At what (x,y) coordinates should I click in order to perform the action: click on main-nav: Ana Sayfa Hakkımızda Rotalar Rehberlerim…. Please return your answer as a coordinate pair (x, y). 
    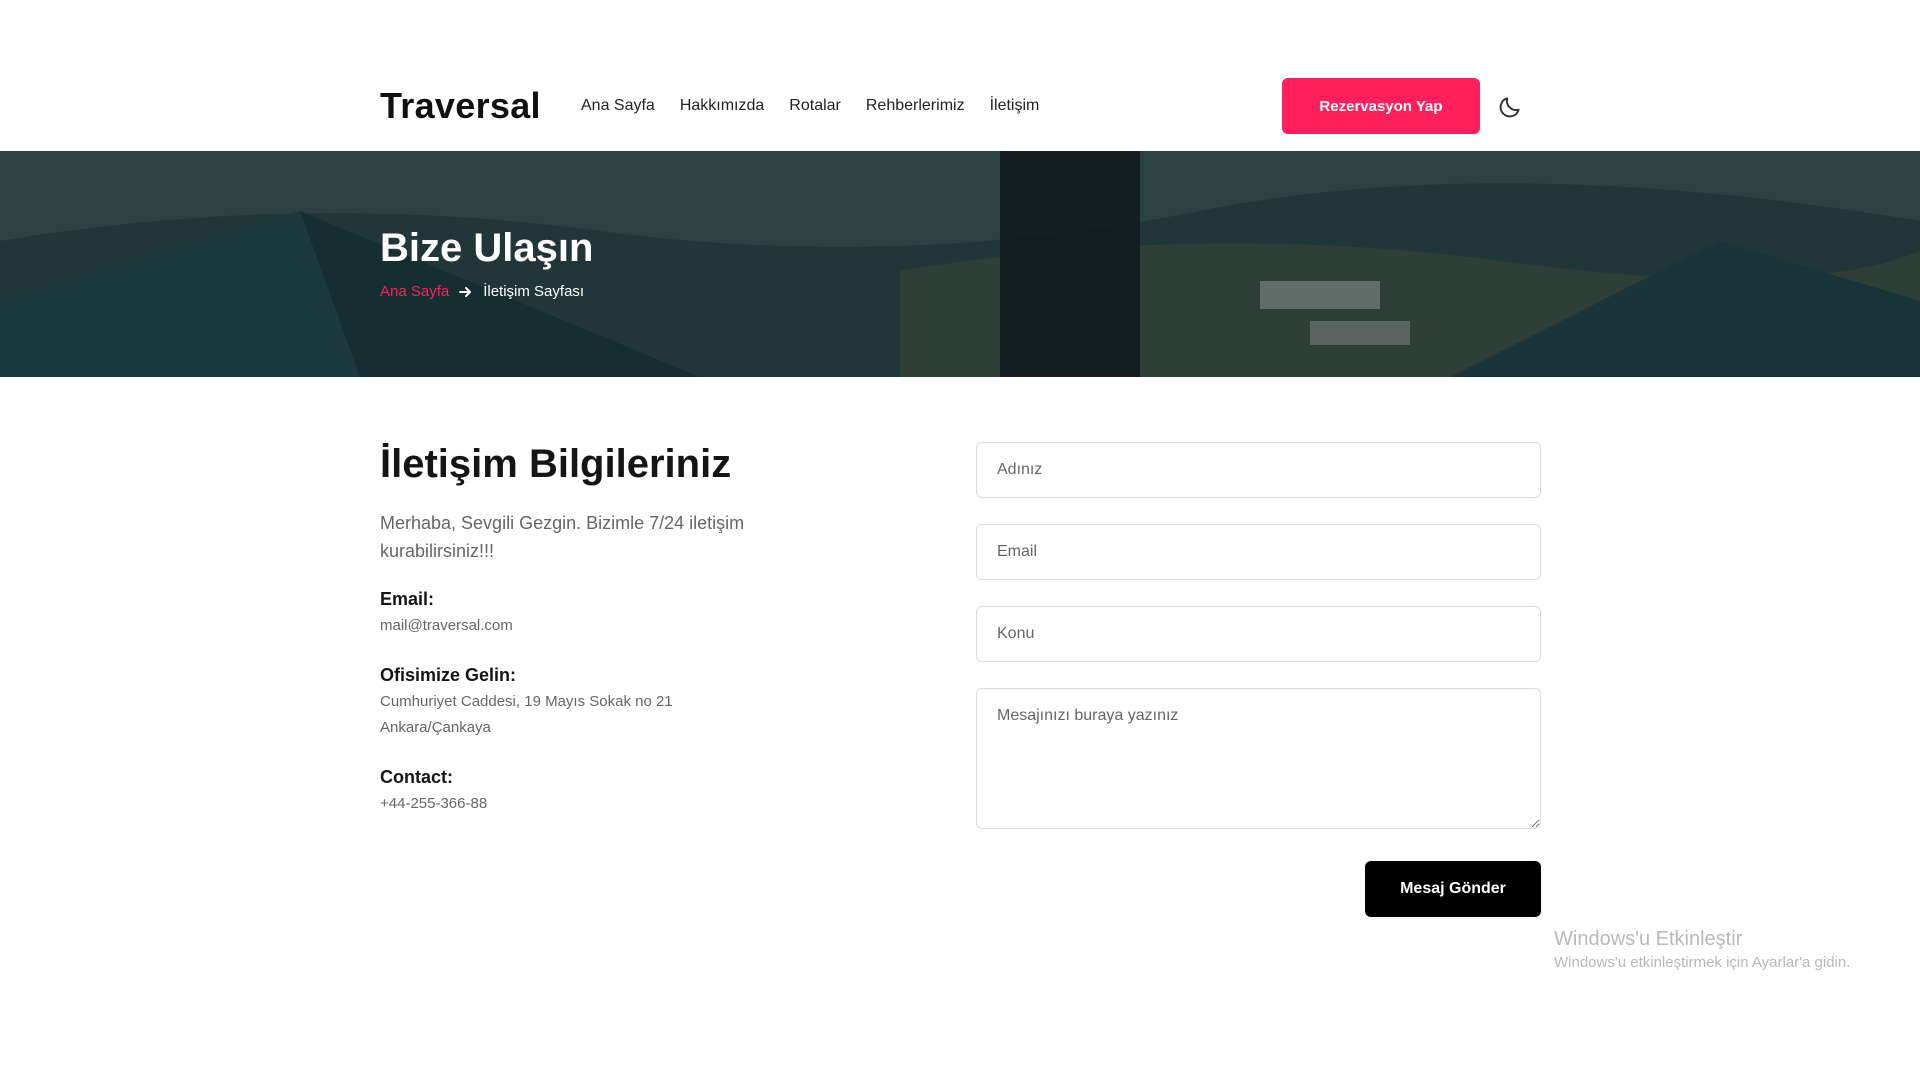
    Looking at the image, I should click on (822, 106).